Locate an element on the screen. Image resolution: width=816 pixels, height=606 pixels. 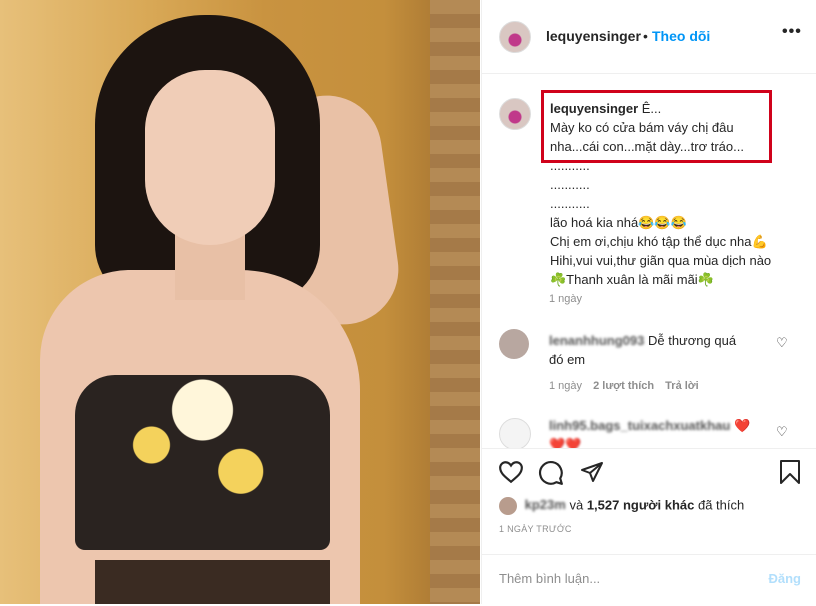
likes-suffix: đã thích is located at coordinates (721, 505).